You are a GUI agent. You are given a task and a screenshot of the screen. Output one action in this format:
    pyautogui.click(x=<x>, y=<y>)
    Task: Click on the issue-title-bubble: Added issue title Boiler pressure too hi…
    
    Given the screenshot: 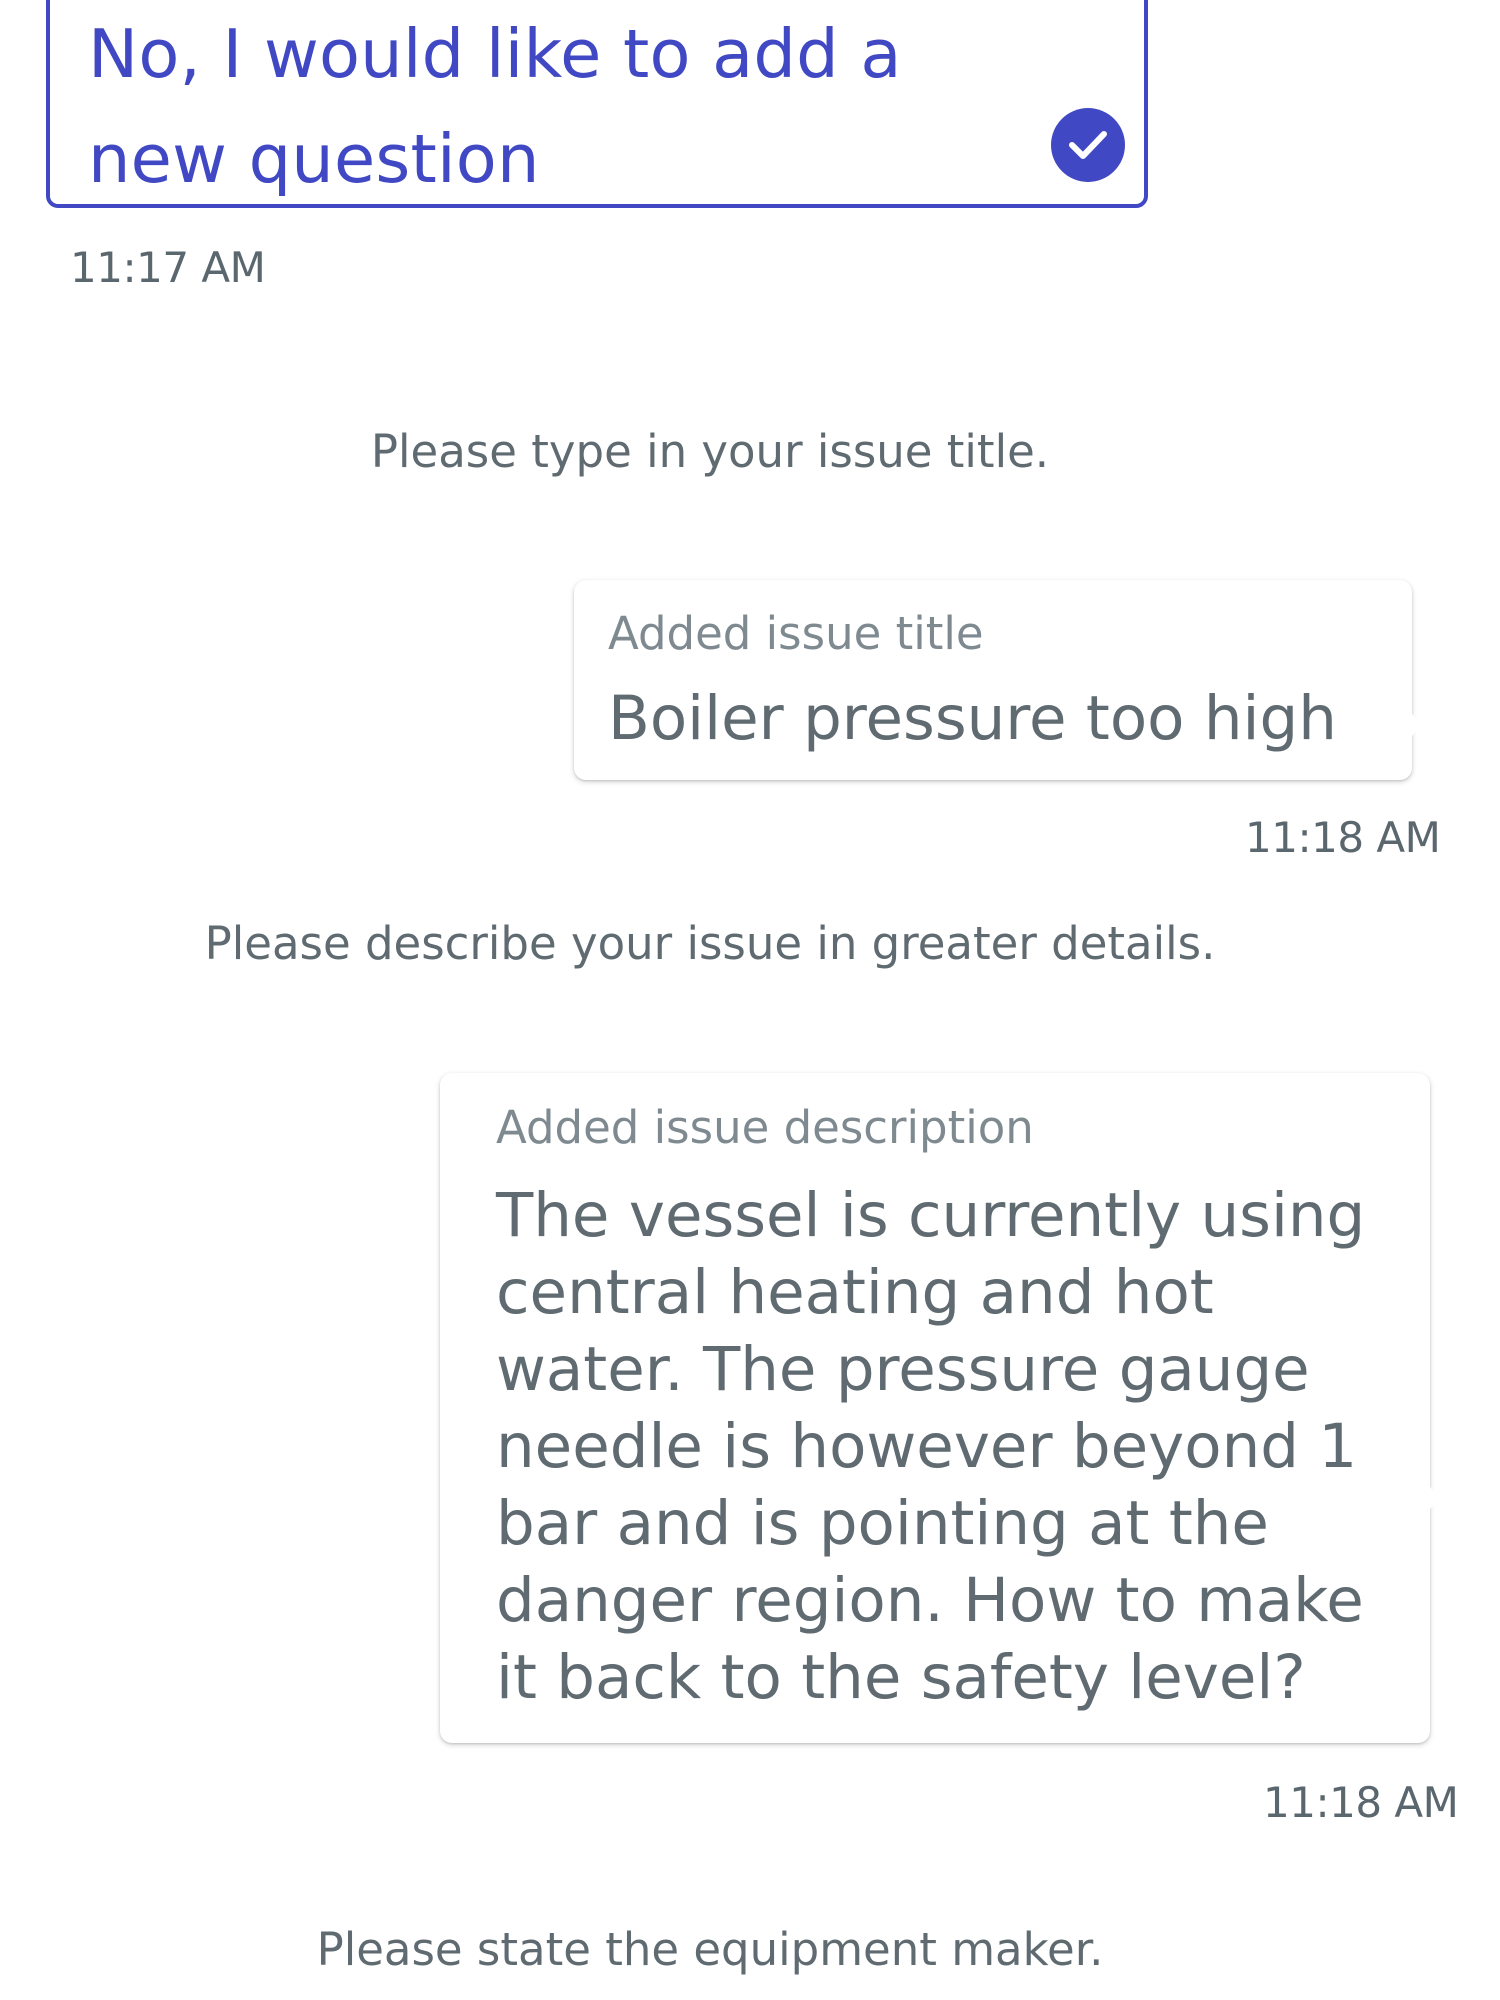 What is the action you would take?
    pyautogui.click(x=1004, y=680)
    